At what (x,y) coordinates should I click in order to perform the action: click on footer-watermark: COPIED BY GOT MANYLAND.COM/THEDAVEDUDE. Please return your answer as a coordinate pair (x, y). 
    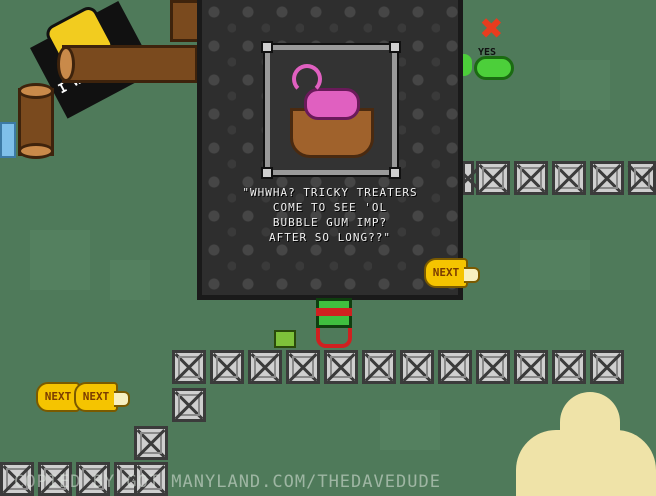
    Looking at the image, I should click on (227, 482).